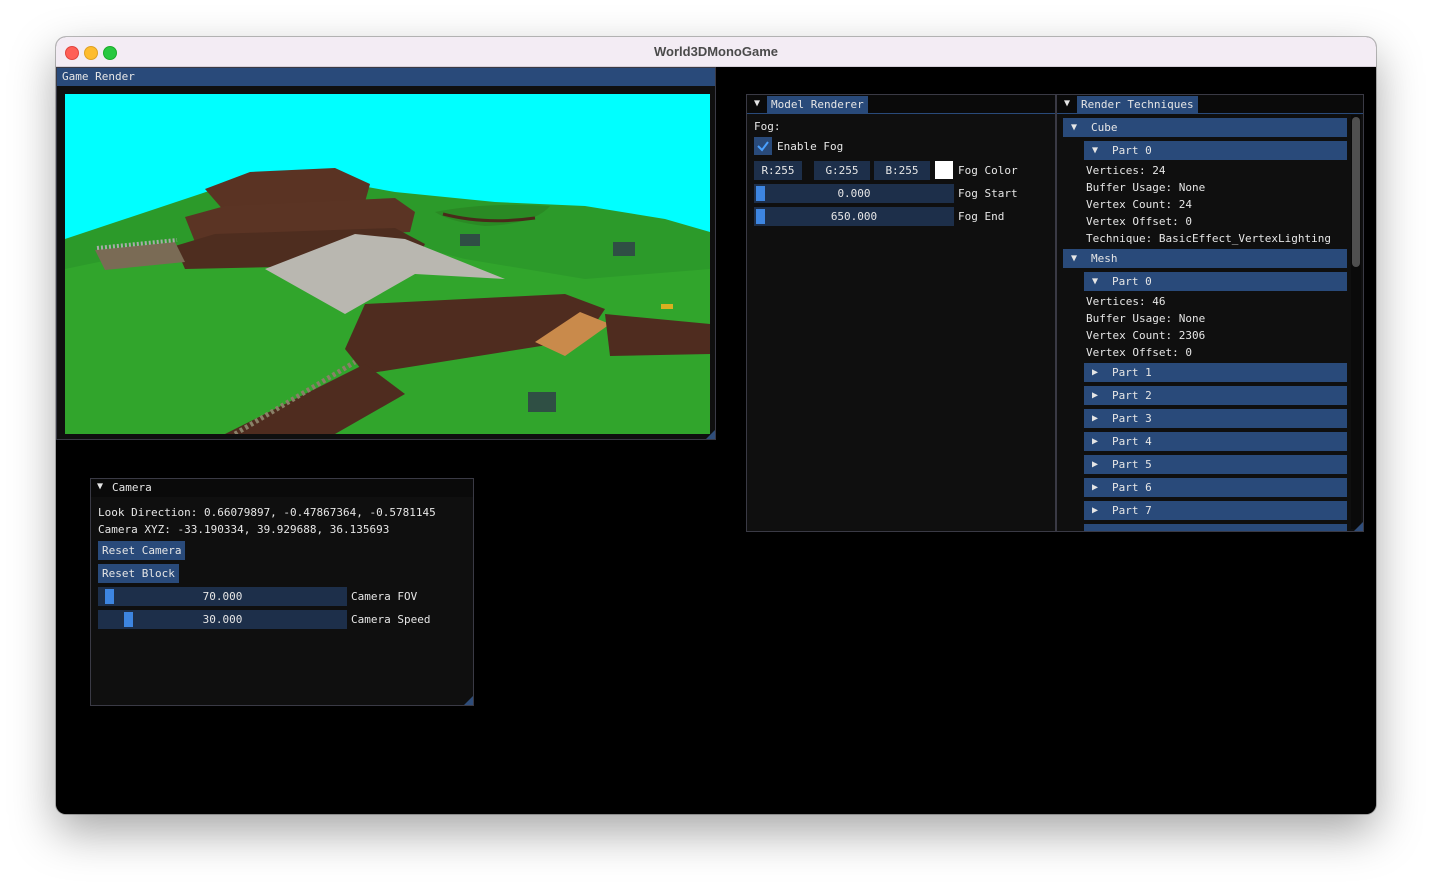 Image resolution: width=1432 pixels, height=889 pixels. Describe the element at coordinates (817, 104) in the screenshot. I see `tab-model-renderer: Model Renderer` at that location.